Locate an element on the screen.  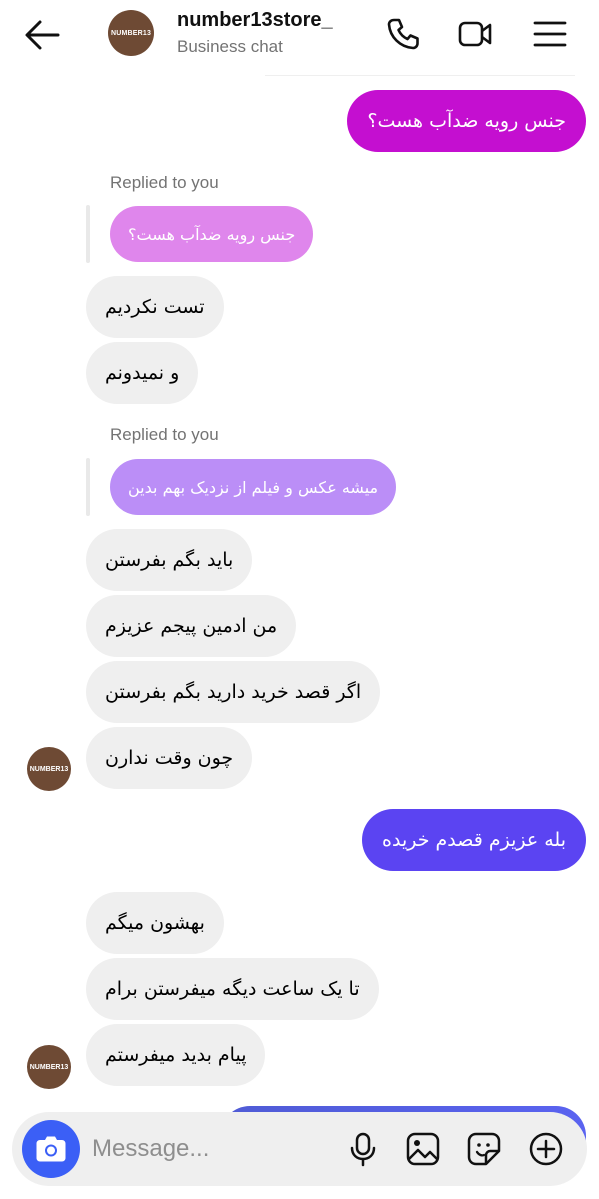
camera-icon is located at coordinates (51, 1149).